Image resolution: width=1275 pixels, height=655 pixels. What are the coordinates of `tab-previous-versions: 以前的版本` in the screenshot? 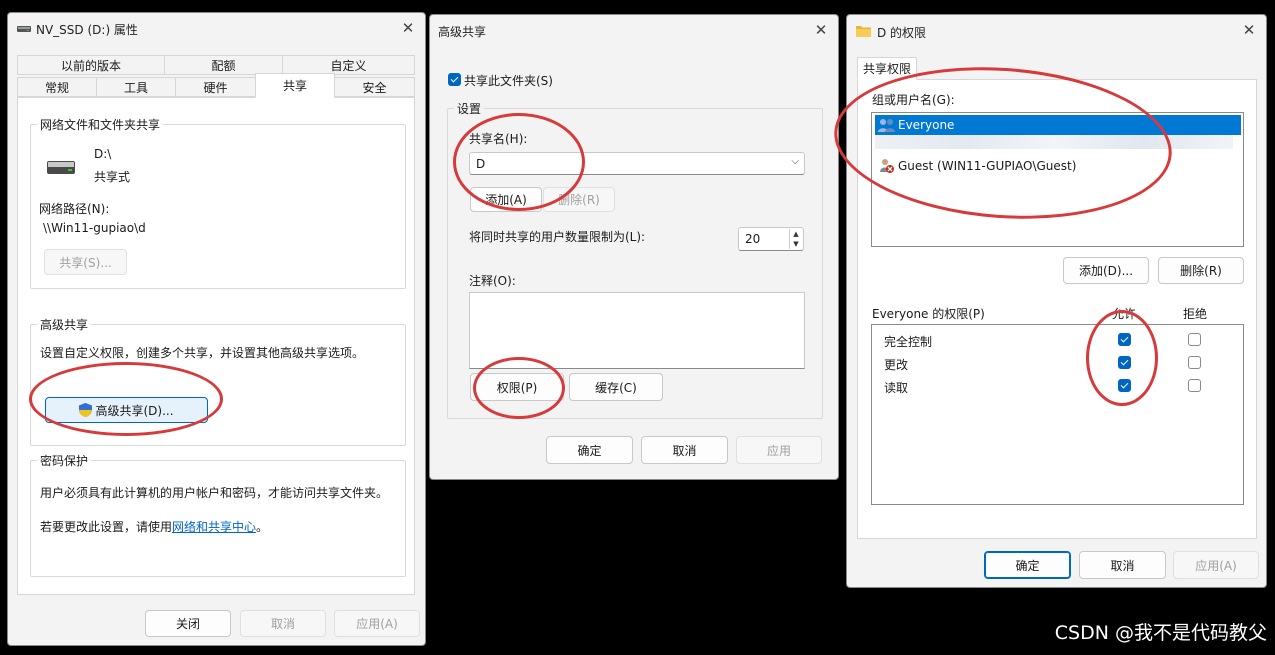 It's located at (91, 65).